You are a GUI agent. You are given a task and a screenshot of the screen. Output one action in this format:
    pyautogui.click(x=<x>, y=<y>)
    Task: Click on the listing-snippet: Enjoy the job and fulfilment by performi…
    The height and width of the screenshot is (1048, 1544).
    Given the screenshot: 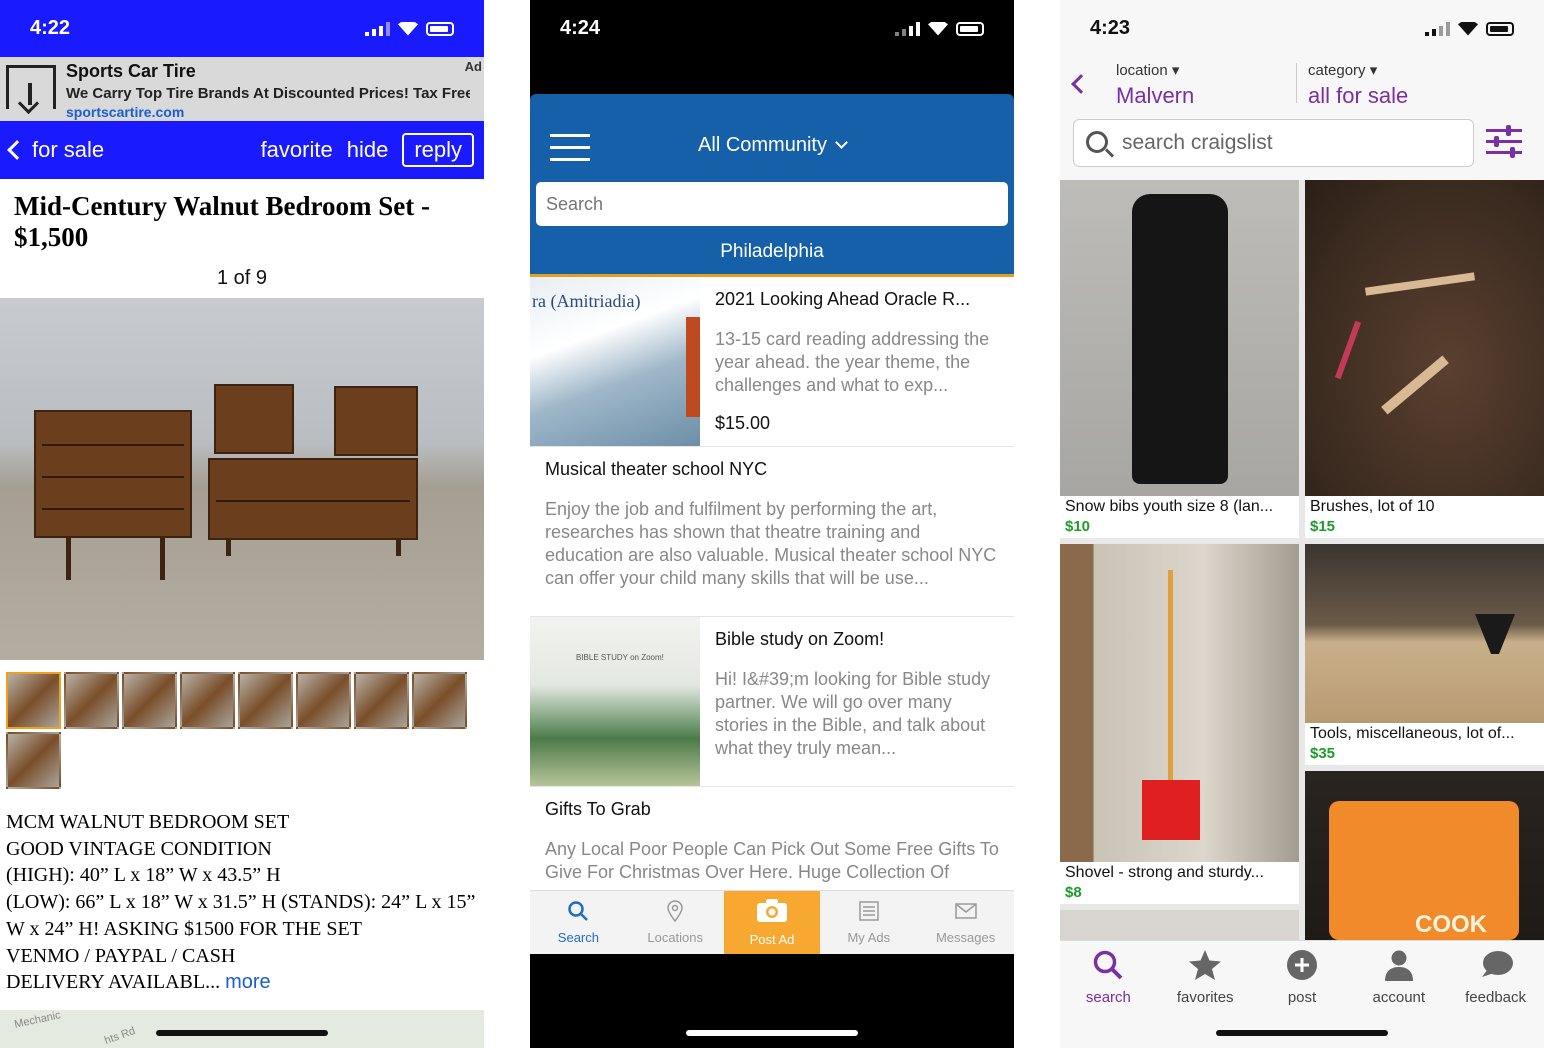 What is the action you would take?
    pyautogui.click(x=771, y=543)
    